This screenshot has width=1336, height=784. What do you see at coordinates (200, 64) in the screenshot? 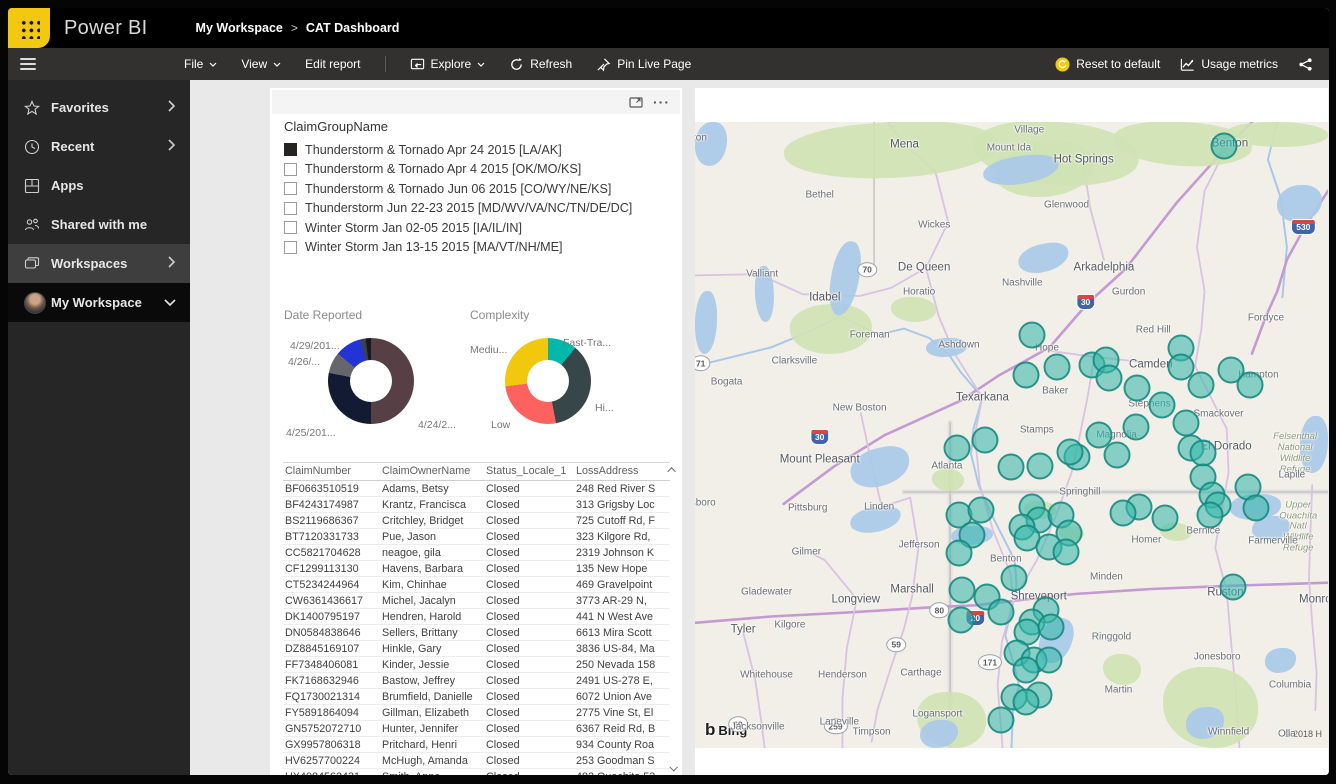
I see `file-menu-button: File` at bounding box center [200, 64].